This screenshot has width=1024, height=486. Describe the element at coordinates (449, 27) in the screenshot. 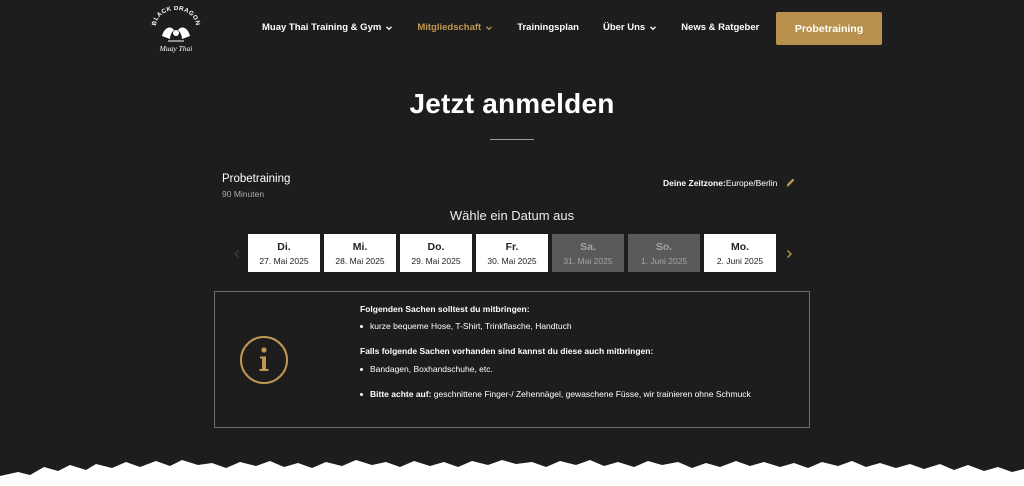

I see `nav-item-label: Mitgliedschaft` at that location.